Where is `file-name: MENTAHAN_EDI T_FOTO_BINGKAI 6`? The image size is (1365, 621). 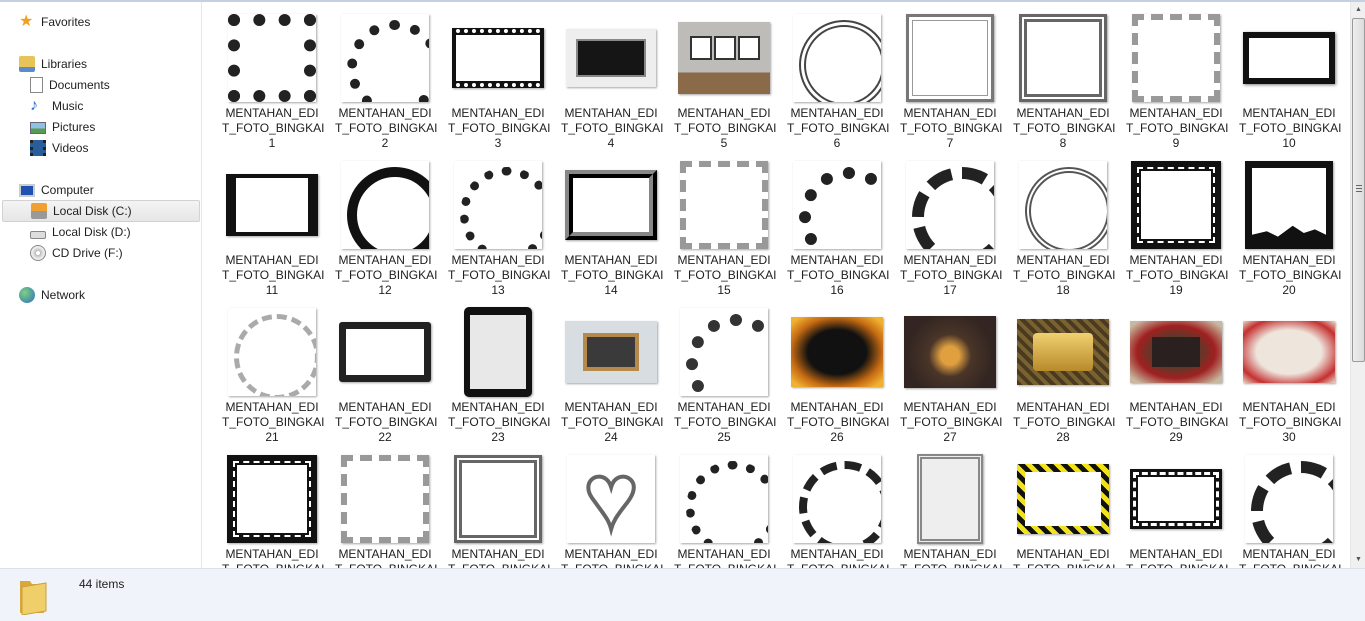 file-name: MENTAHAN_EDI T_FOTO_BINGKAI 6 is located at coordinates (838, 128).